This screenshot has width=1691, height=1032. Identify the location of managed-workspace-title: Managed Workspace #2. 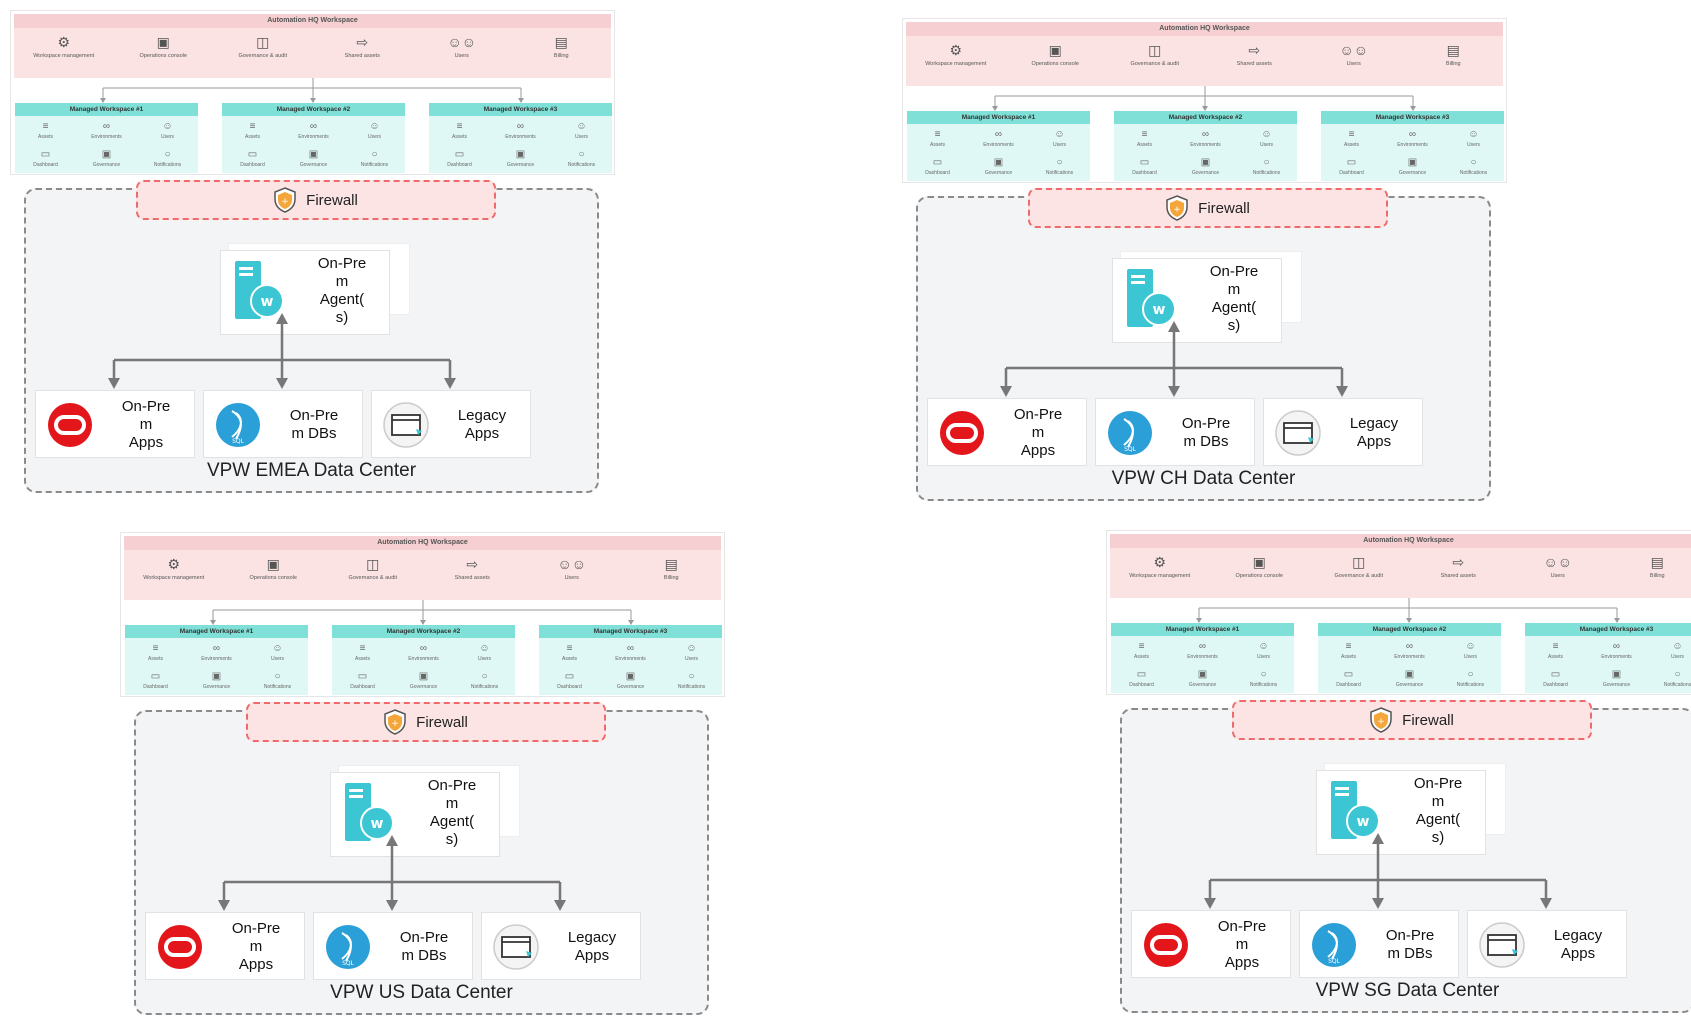
(313, 109).